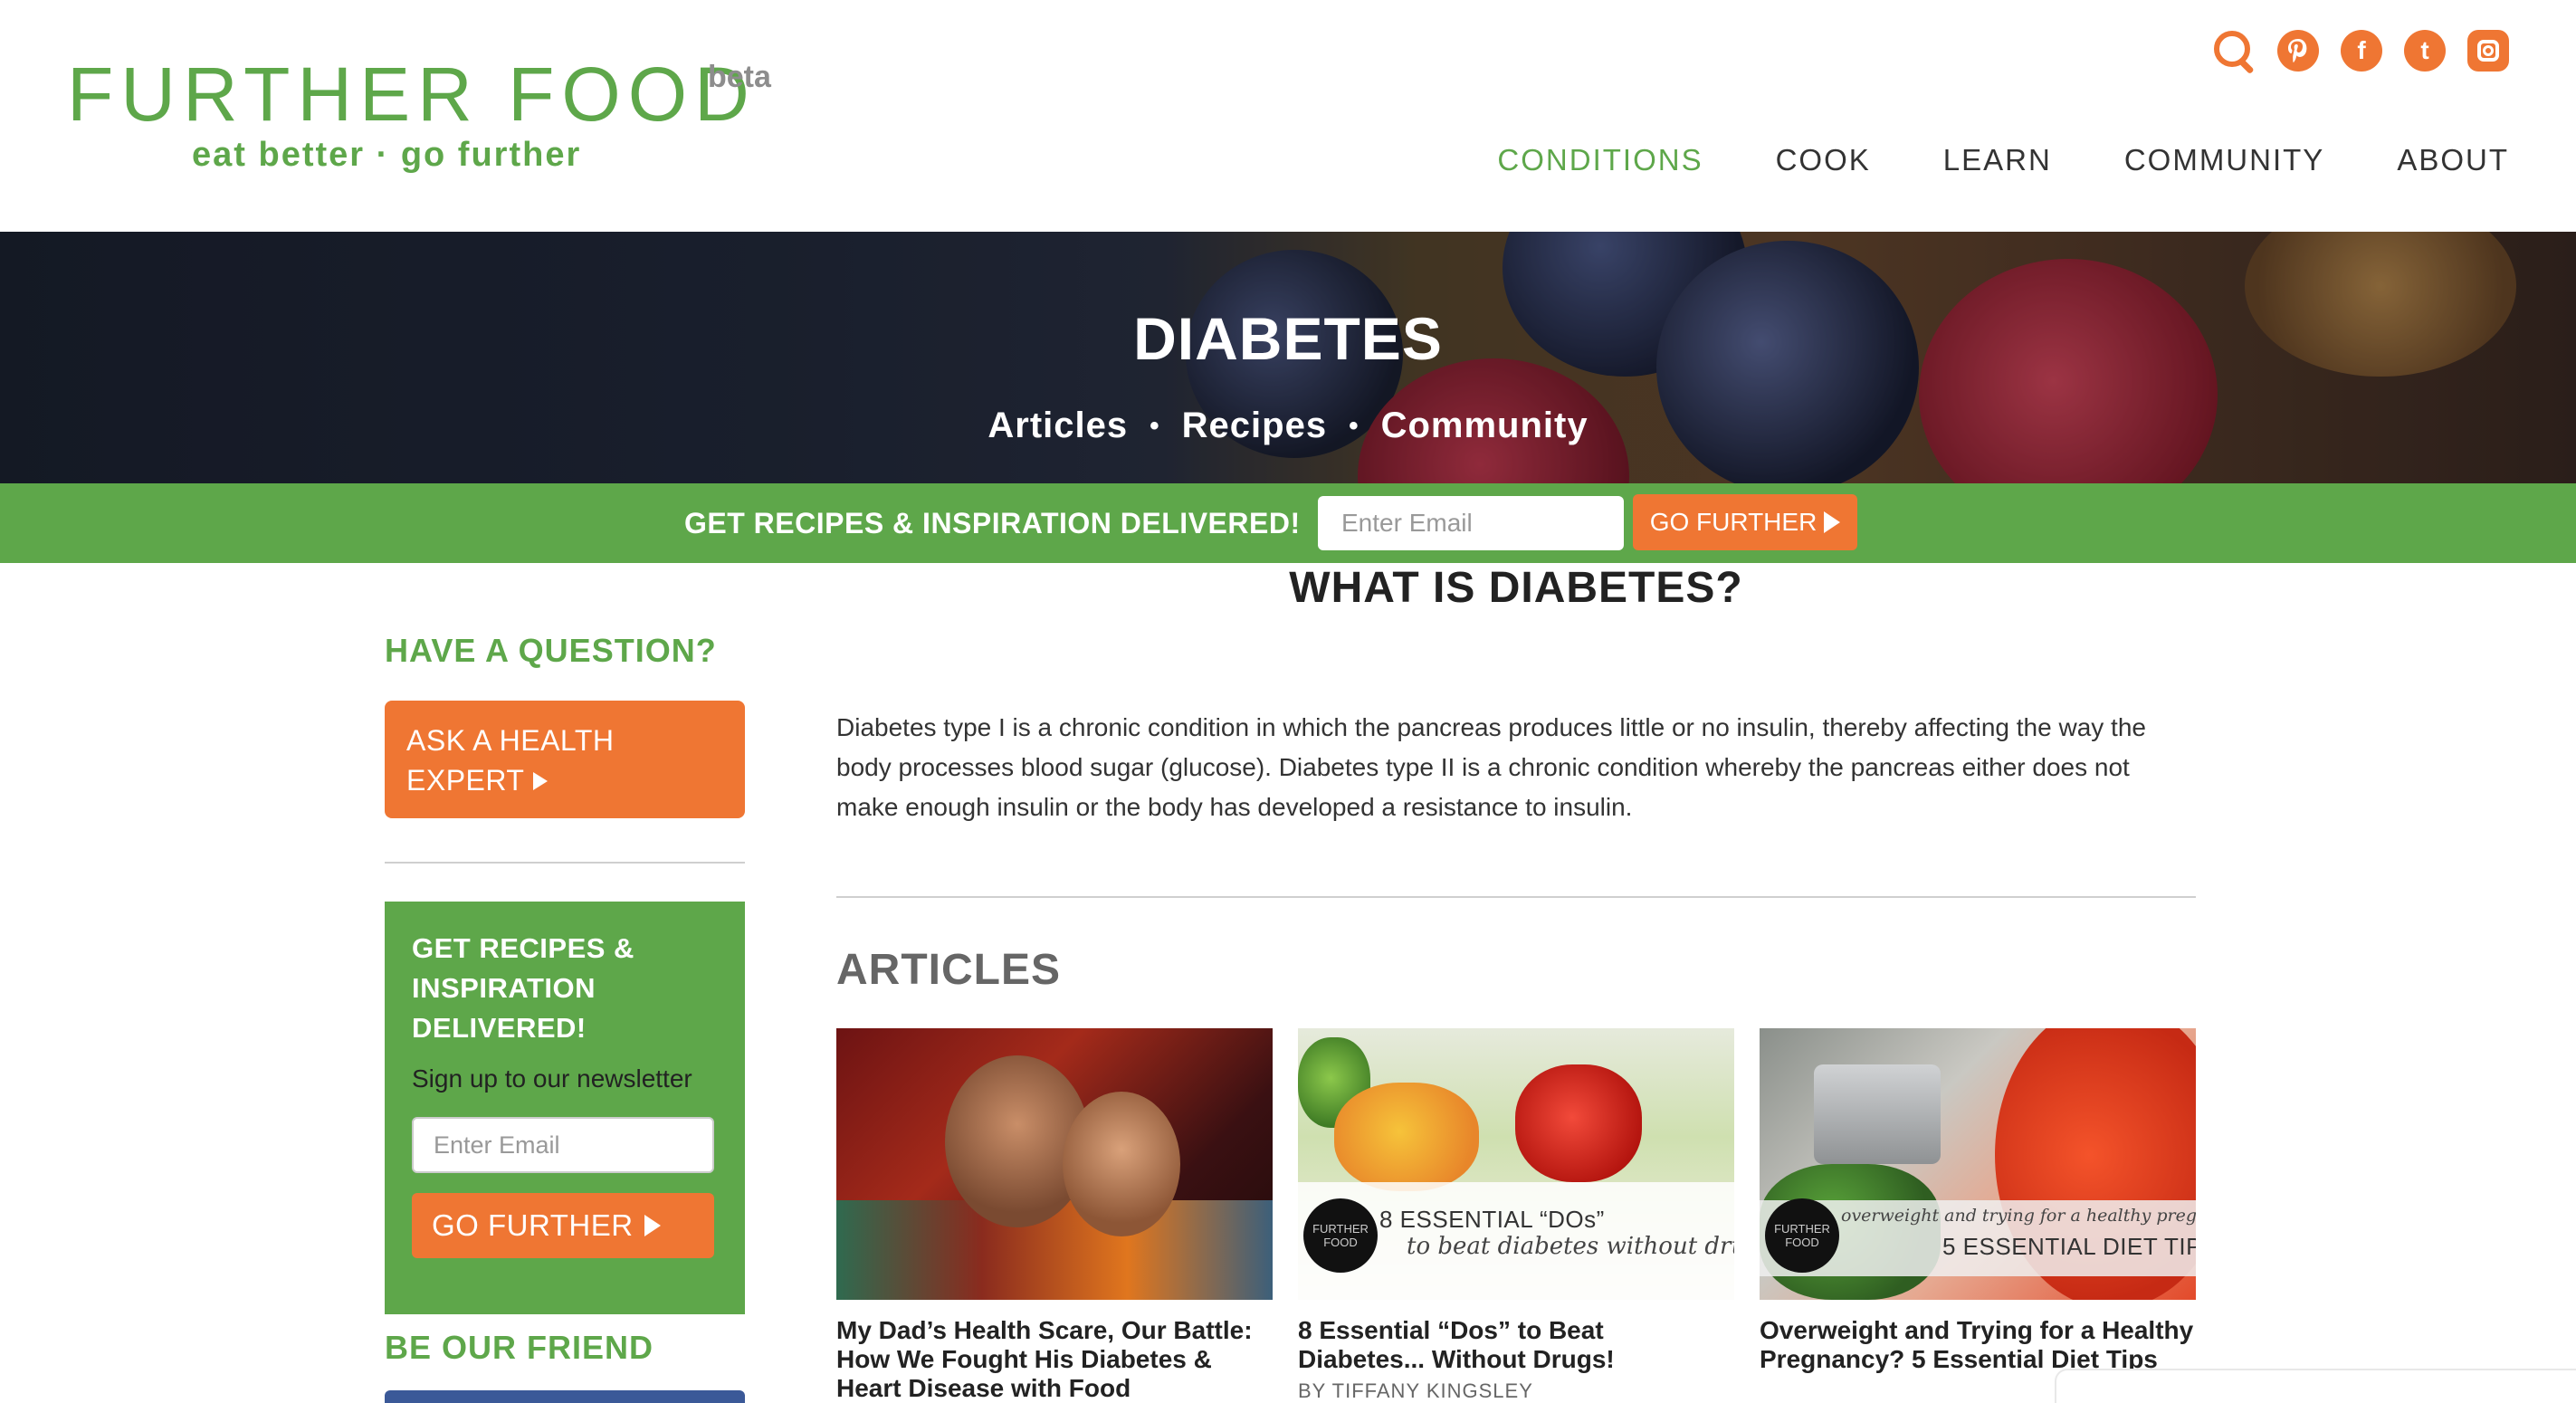 This screenshot has width=2576, height=1403. I want to click on hero-link-recipes: Recipes, so click(1255, 426).